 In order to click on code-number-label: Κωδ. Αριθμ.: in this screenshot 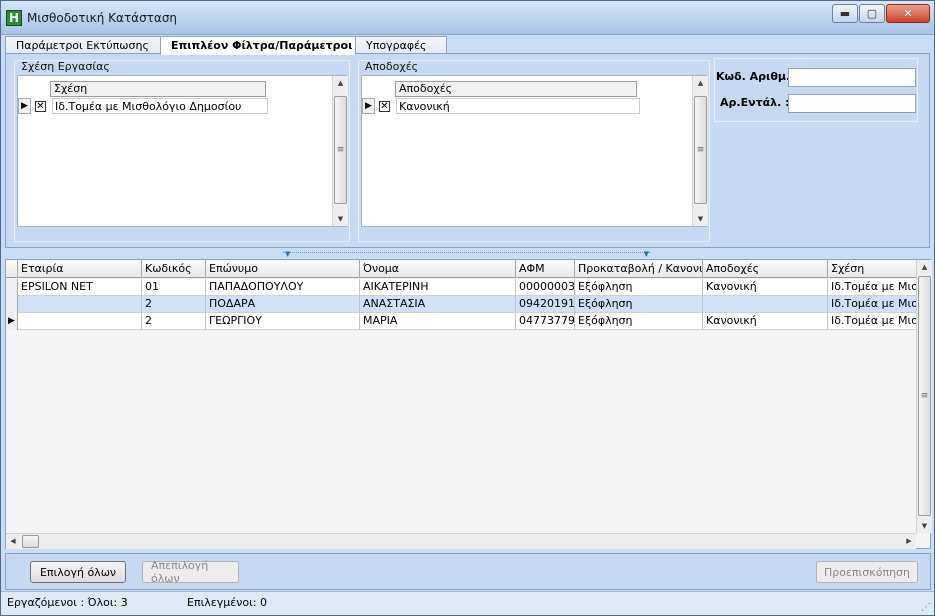, I will do `click(755, 76)`.